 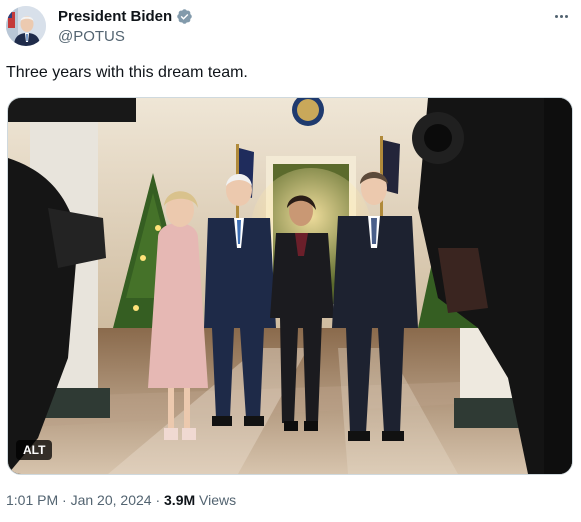 I want to click on author-avatar, so click(x=26, y=26).